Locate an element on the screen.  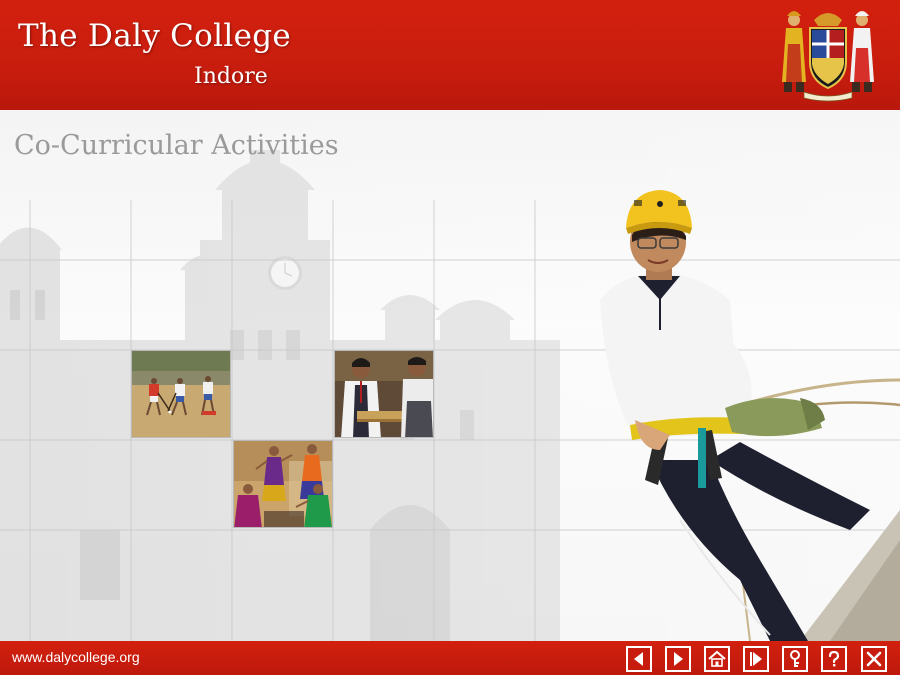
website-link: www.dalycollege.org is located at coordinates (76, 657).